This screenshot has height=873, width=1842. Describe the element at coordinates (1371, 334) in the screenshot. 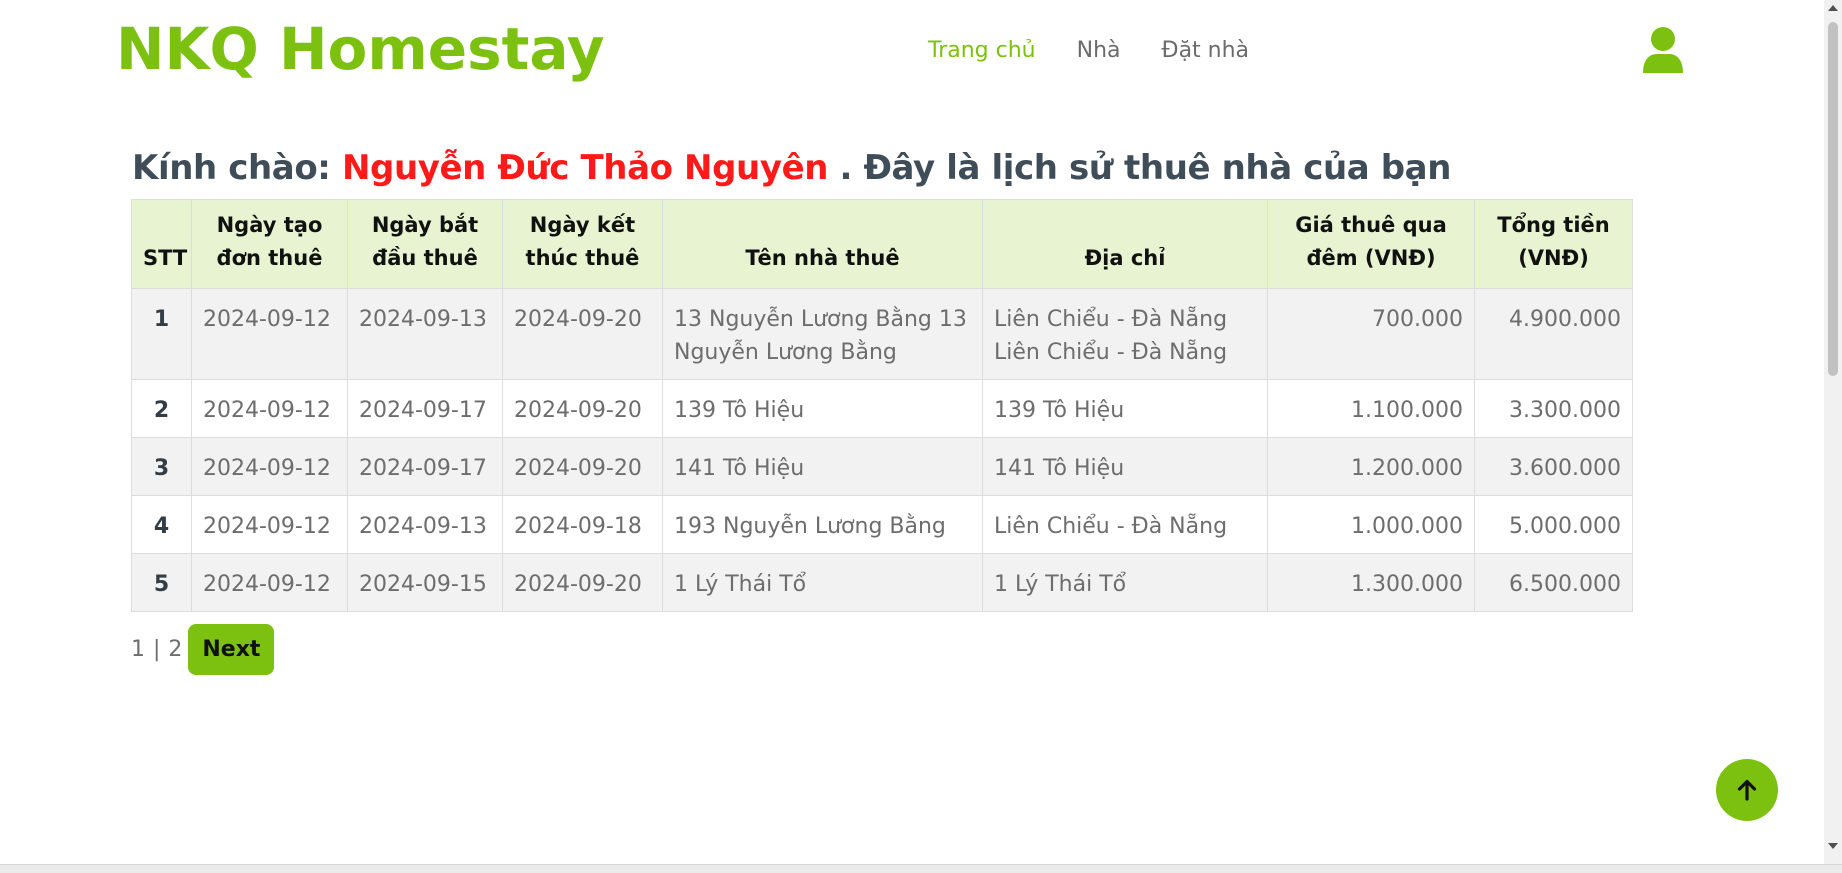

I see `cell-price: 700.000` at that location.